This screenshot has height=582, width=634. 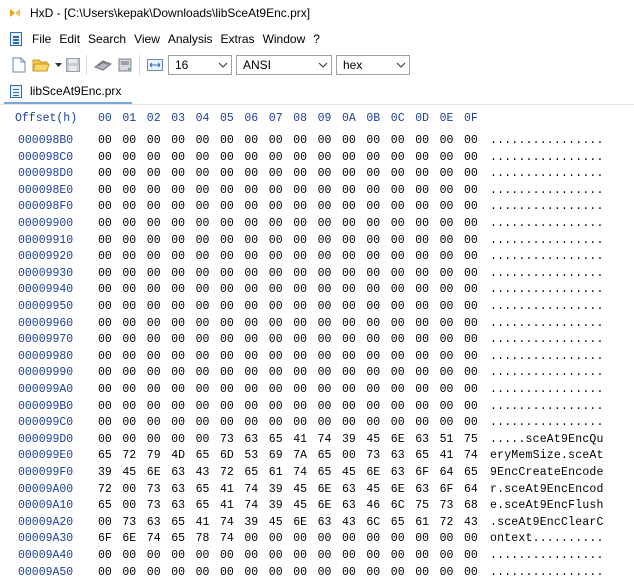 I want to click on menu-help: ?, so click(x=316, y=39).